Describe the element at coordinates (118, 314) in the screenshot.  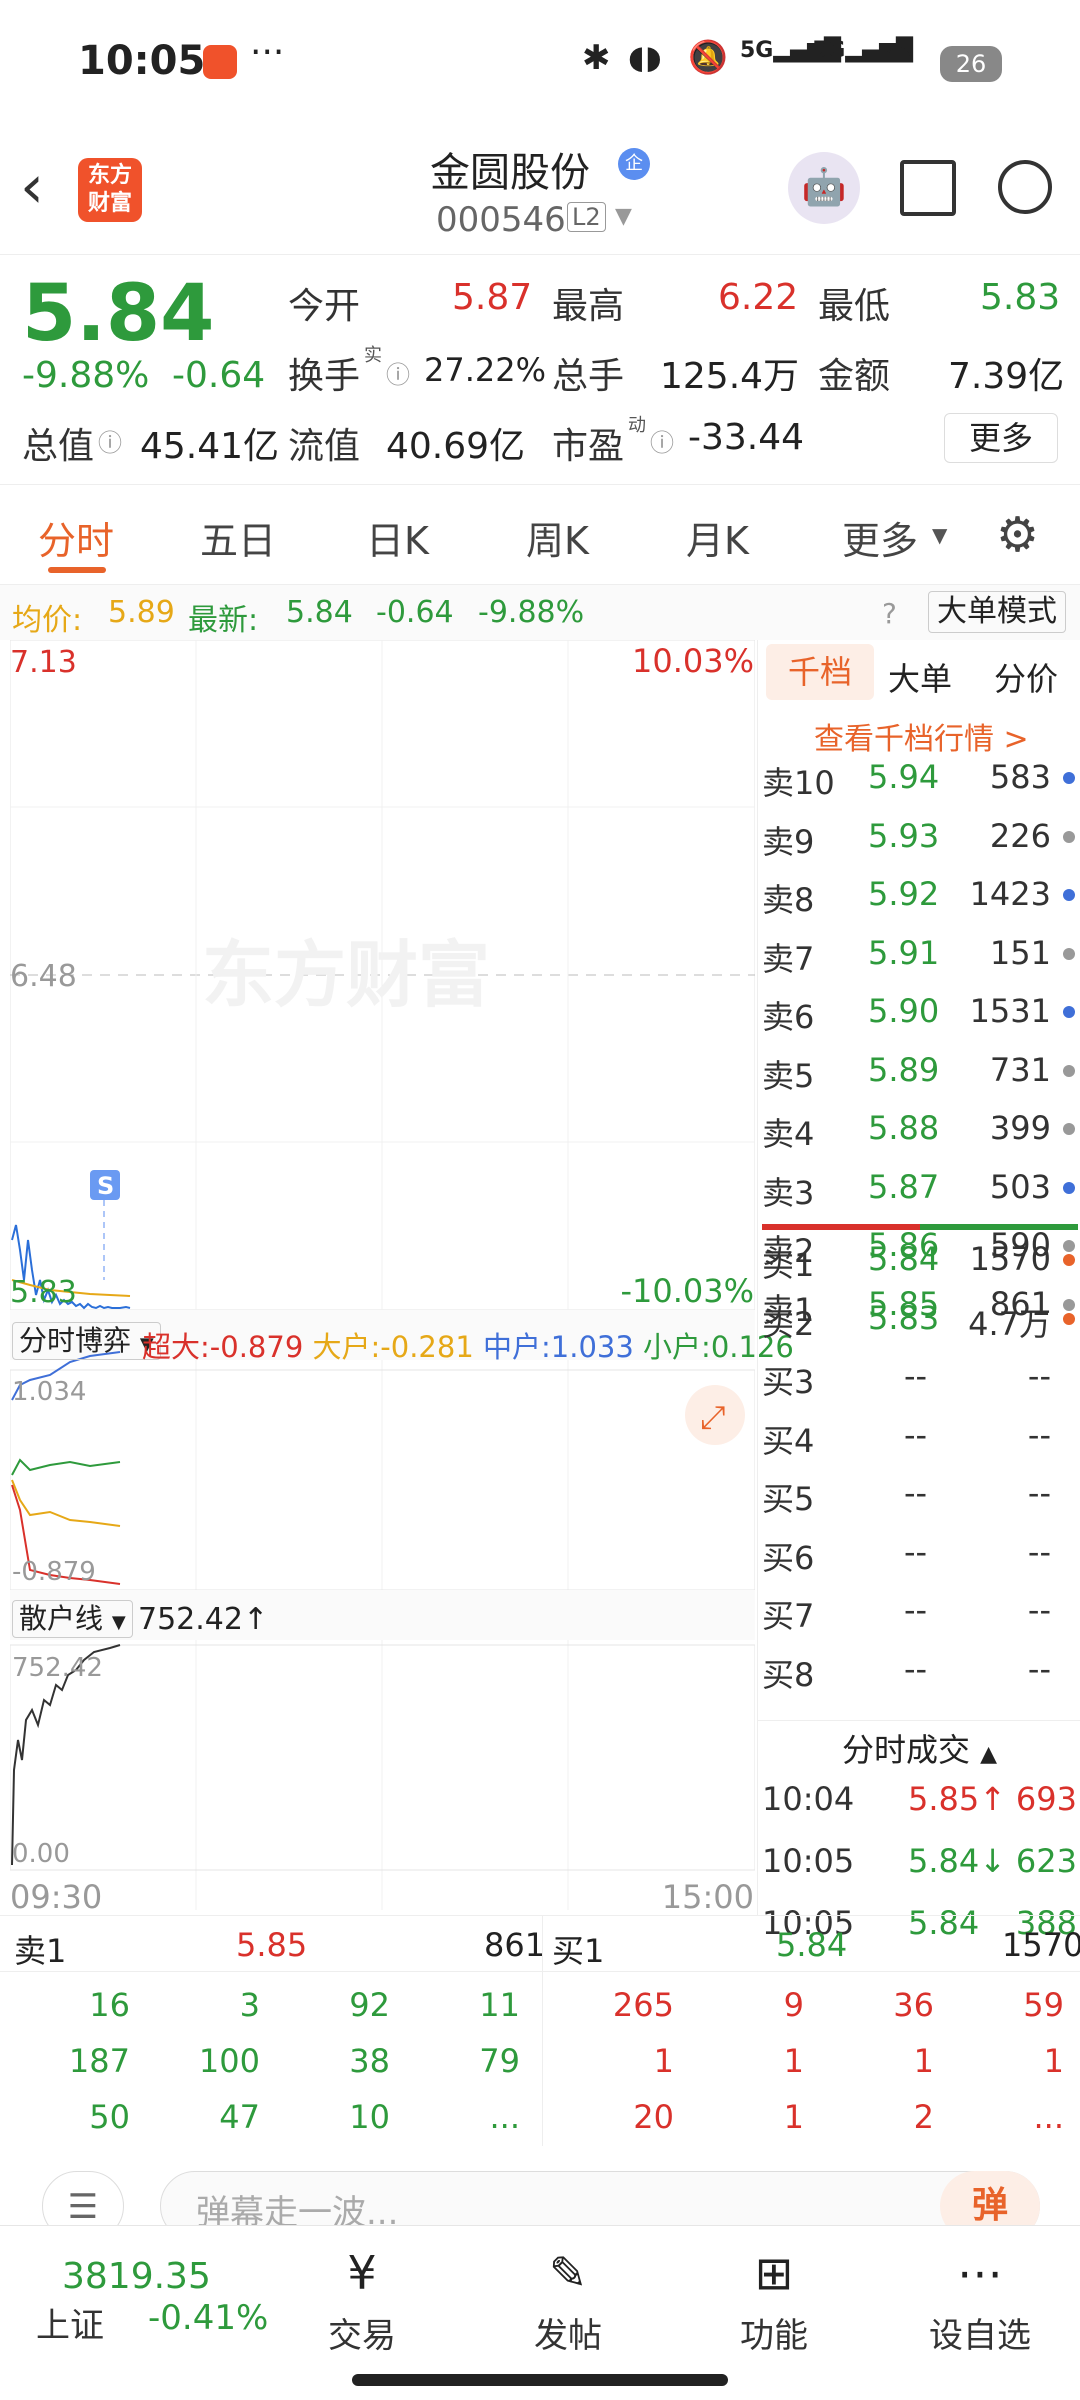
I see `last-price: 5.84` at that location.